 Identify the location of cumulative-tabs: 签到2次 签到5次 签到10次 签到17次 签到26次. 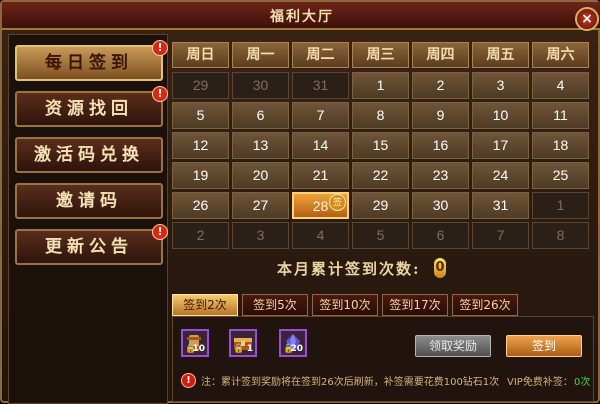
(382, 305).